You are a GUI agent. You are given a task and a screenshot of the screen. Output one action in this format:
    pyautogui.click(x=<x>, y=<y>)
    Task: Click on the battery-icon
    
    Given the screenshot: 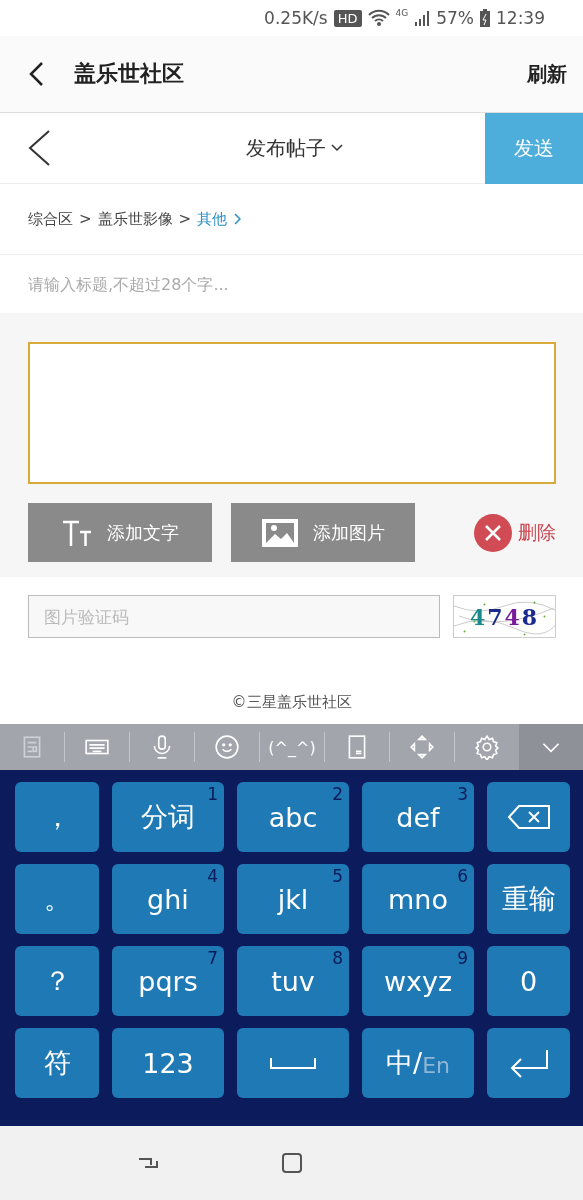 What is the action you would take?
    pyautogui.click(x=485, y=18)
    